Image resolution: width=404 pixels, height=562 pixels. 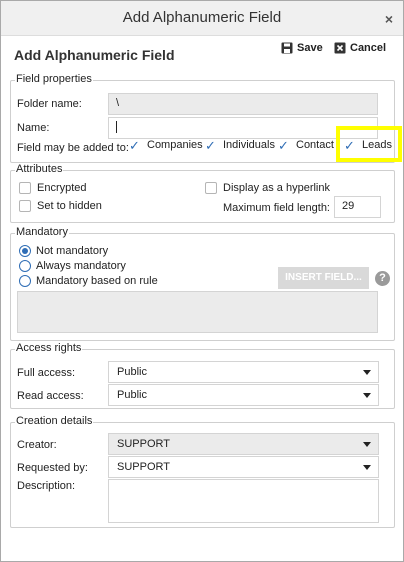 What do you see at coordinates (25, 281) in the screenshot?
I see `rule-mandatory-radio` at bounding box center [25, 281].